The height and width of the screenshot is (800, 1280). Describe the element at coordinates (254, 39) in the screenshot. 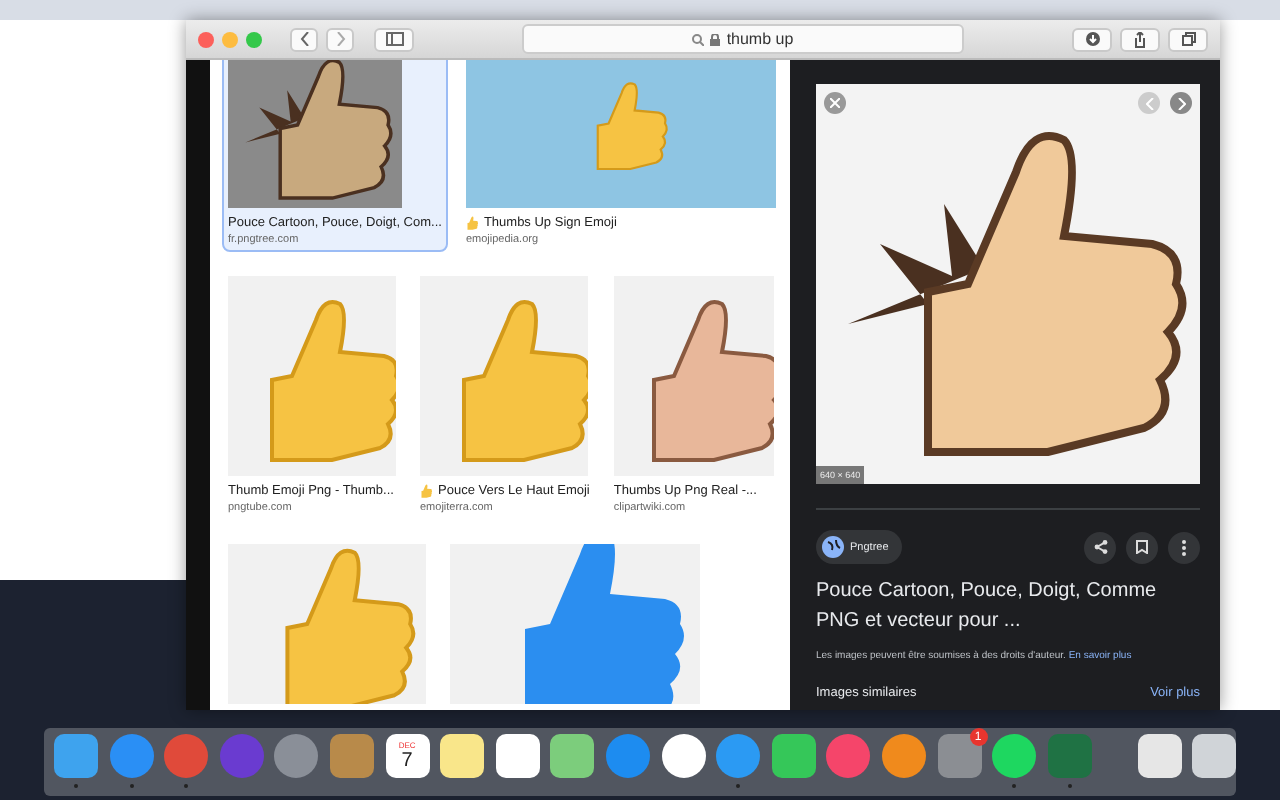

I see `zoom-button` at that location.